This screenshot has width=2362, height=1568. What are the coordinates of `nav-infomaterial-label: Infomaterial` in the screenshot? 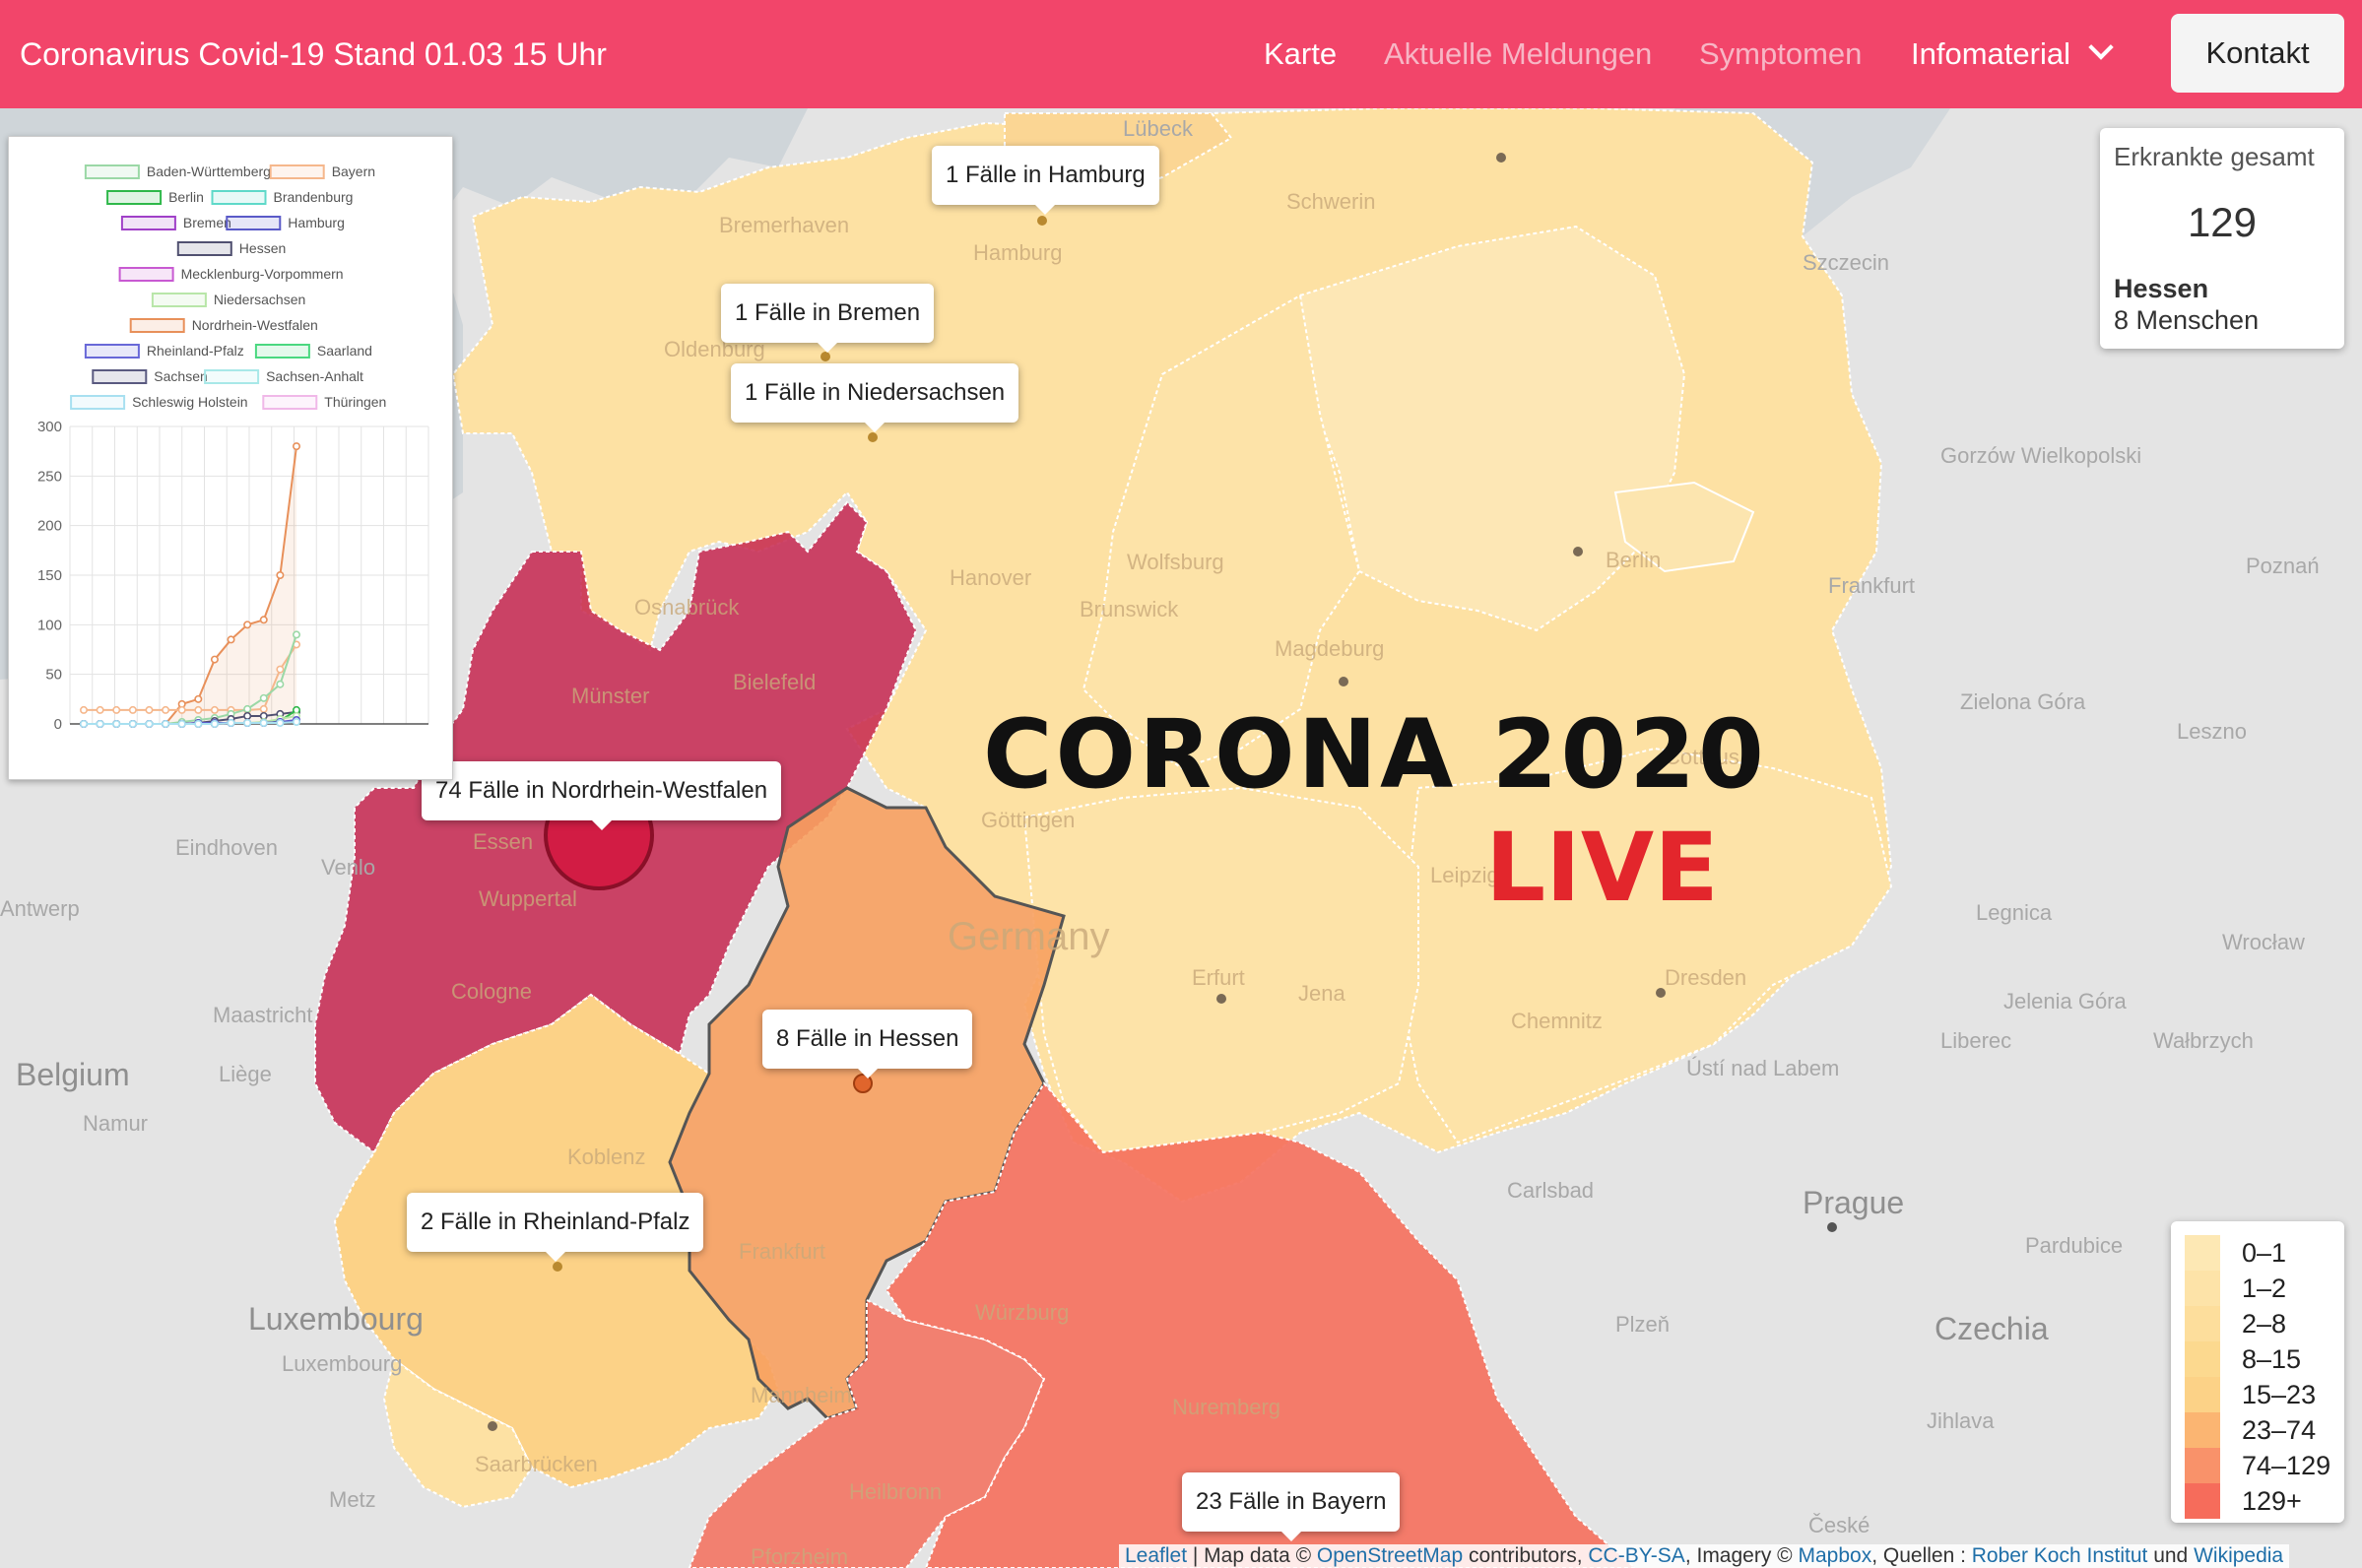 It's located at (1990, 54).